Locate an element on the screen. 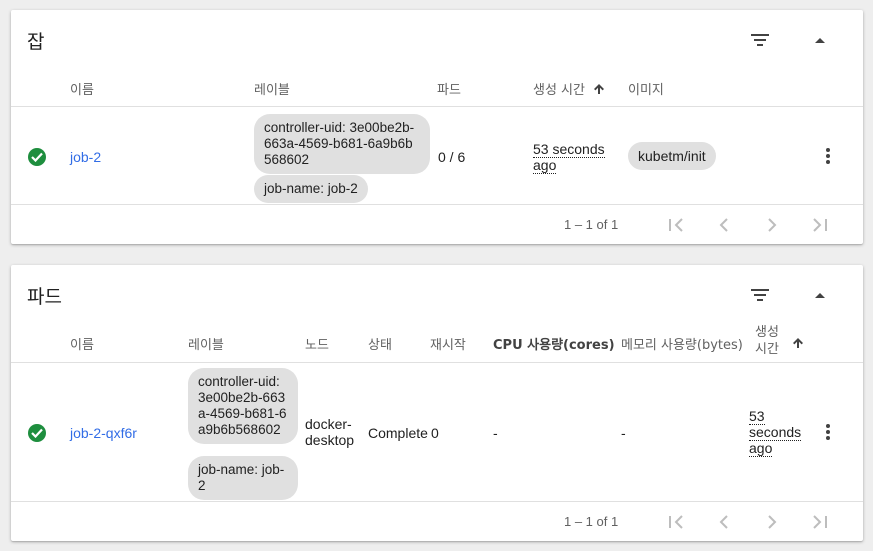  pods-count: 0 / 6 is located at coordinates (452, 157).